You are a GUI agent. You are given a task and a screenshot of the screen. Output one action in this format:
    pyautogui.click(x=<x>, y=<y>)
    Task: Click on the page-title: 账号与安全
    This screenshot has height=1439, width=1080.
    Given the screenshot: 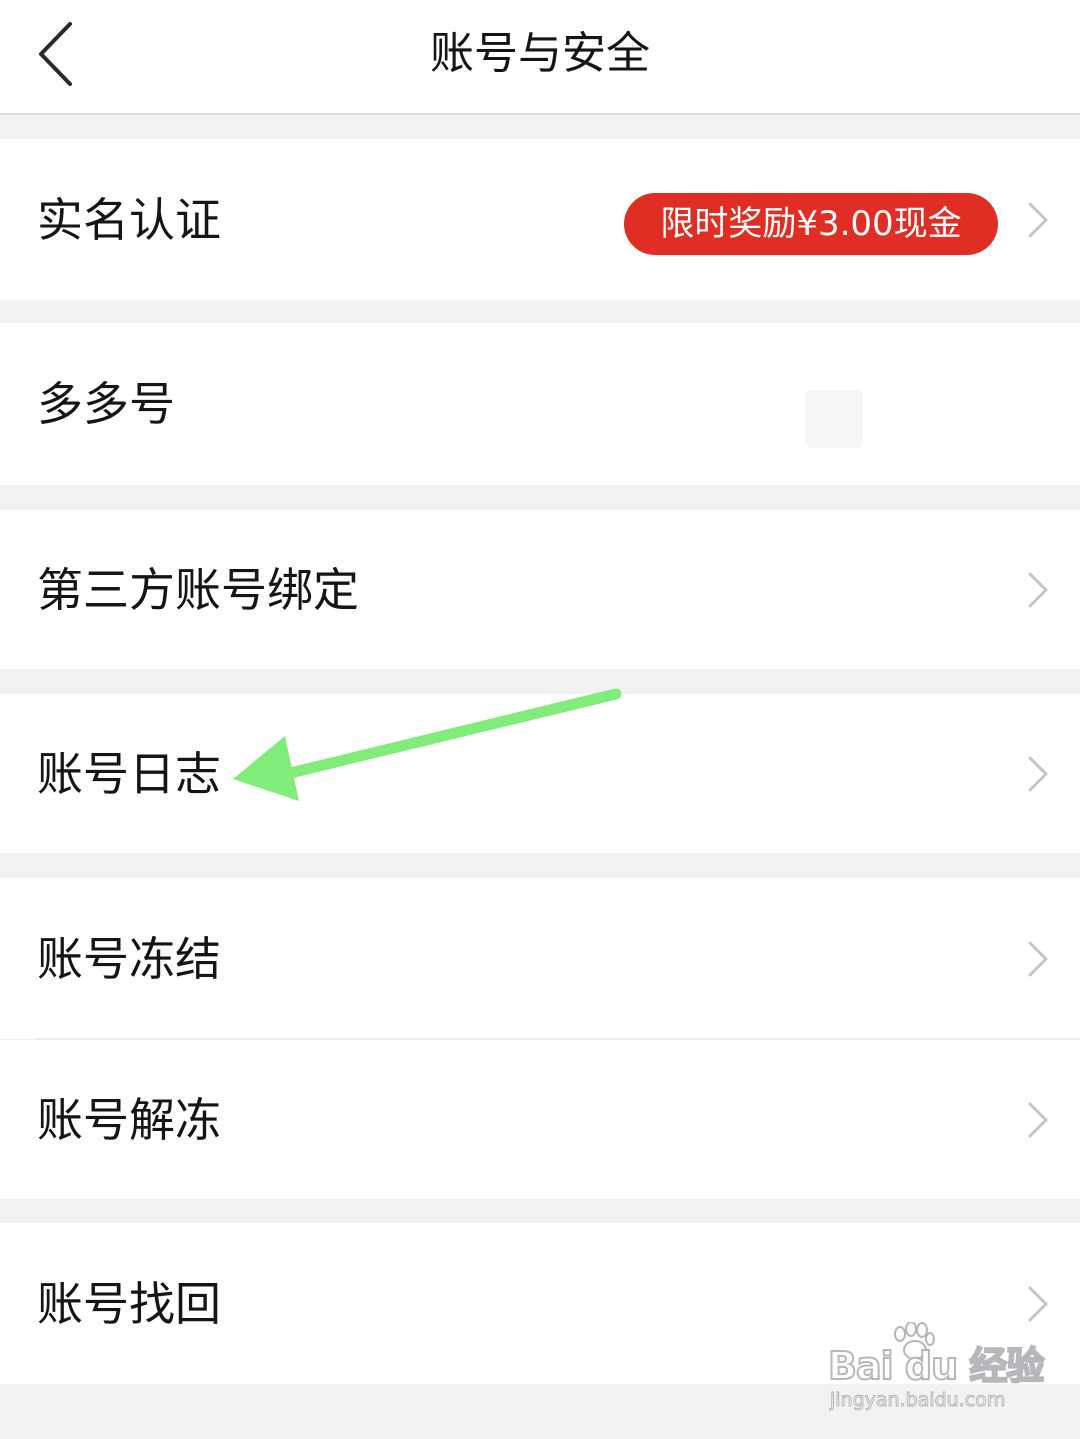 What is the action you would take?
    pyautogui.click(x=540, y=53)
    